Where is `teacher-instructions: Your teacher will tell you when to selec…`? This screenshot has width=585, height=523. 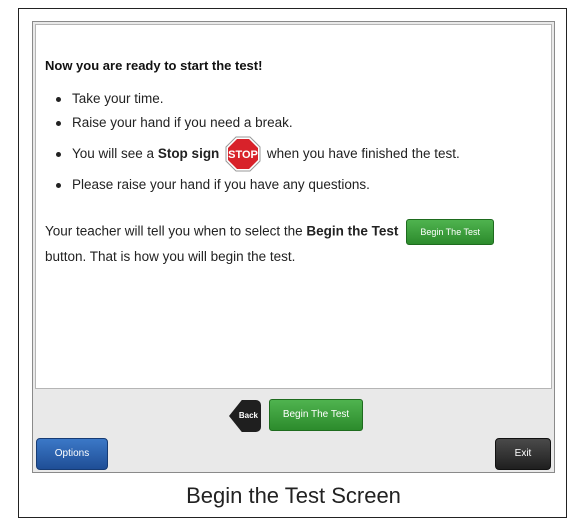
teacher-instructions: Your teacher will tell you when to selec… is located at coordinates (297, 244).